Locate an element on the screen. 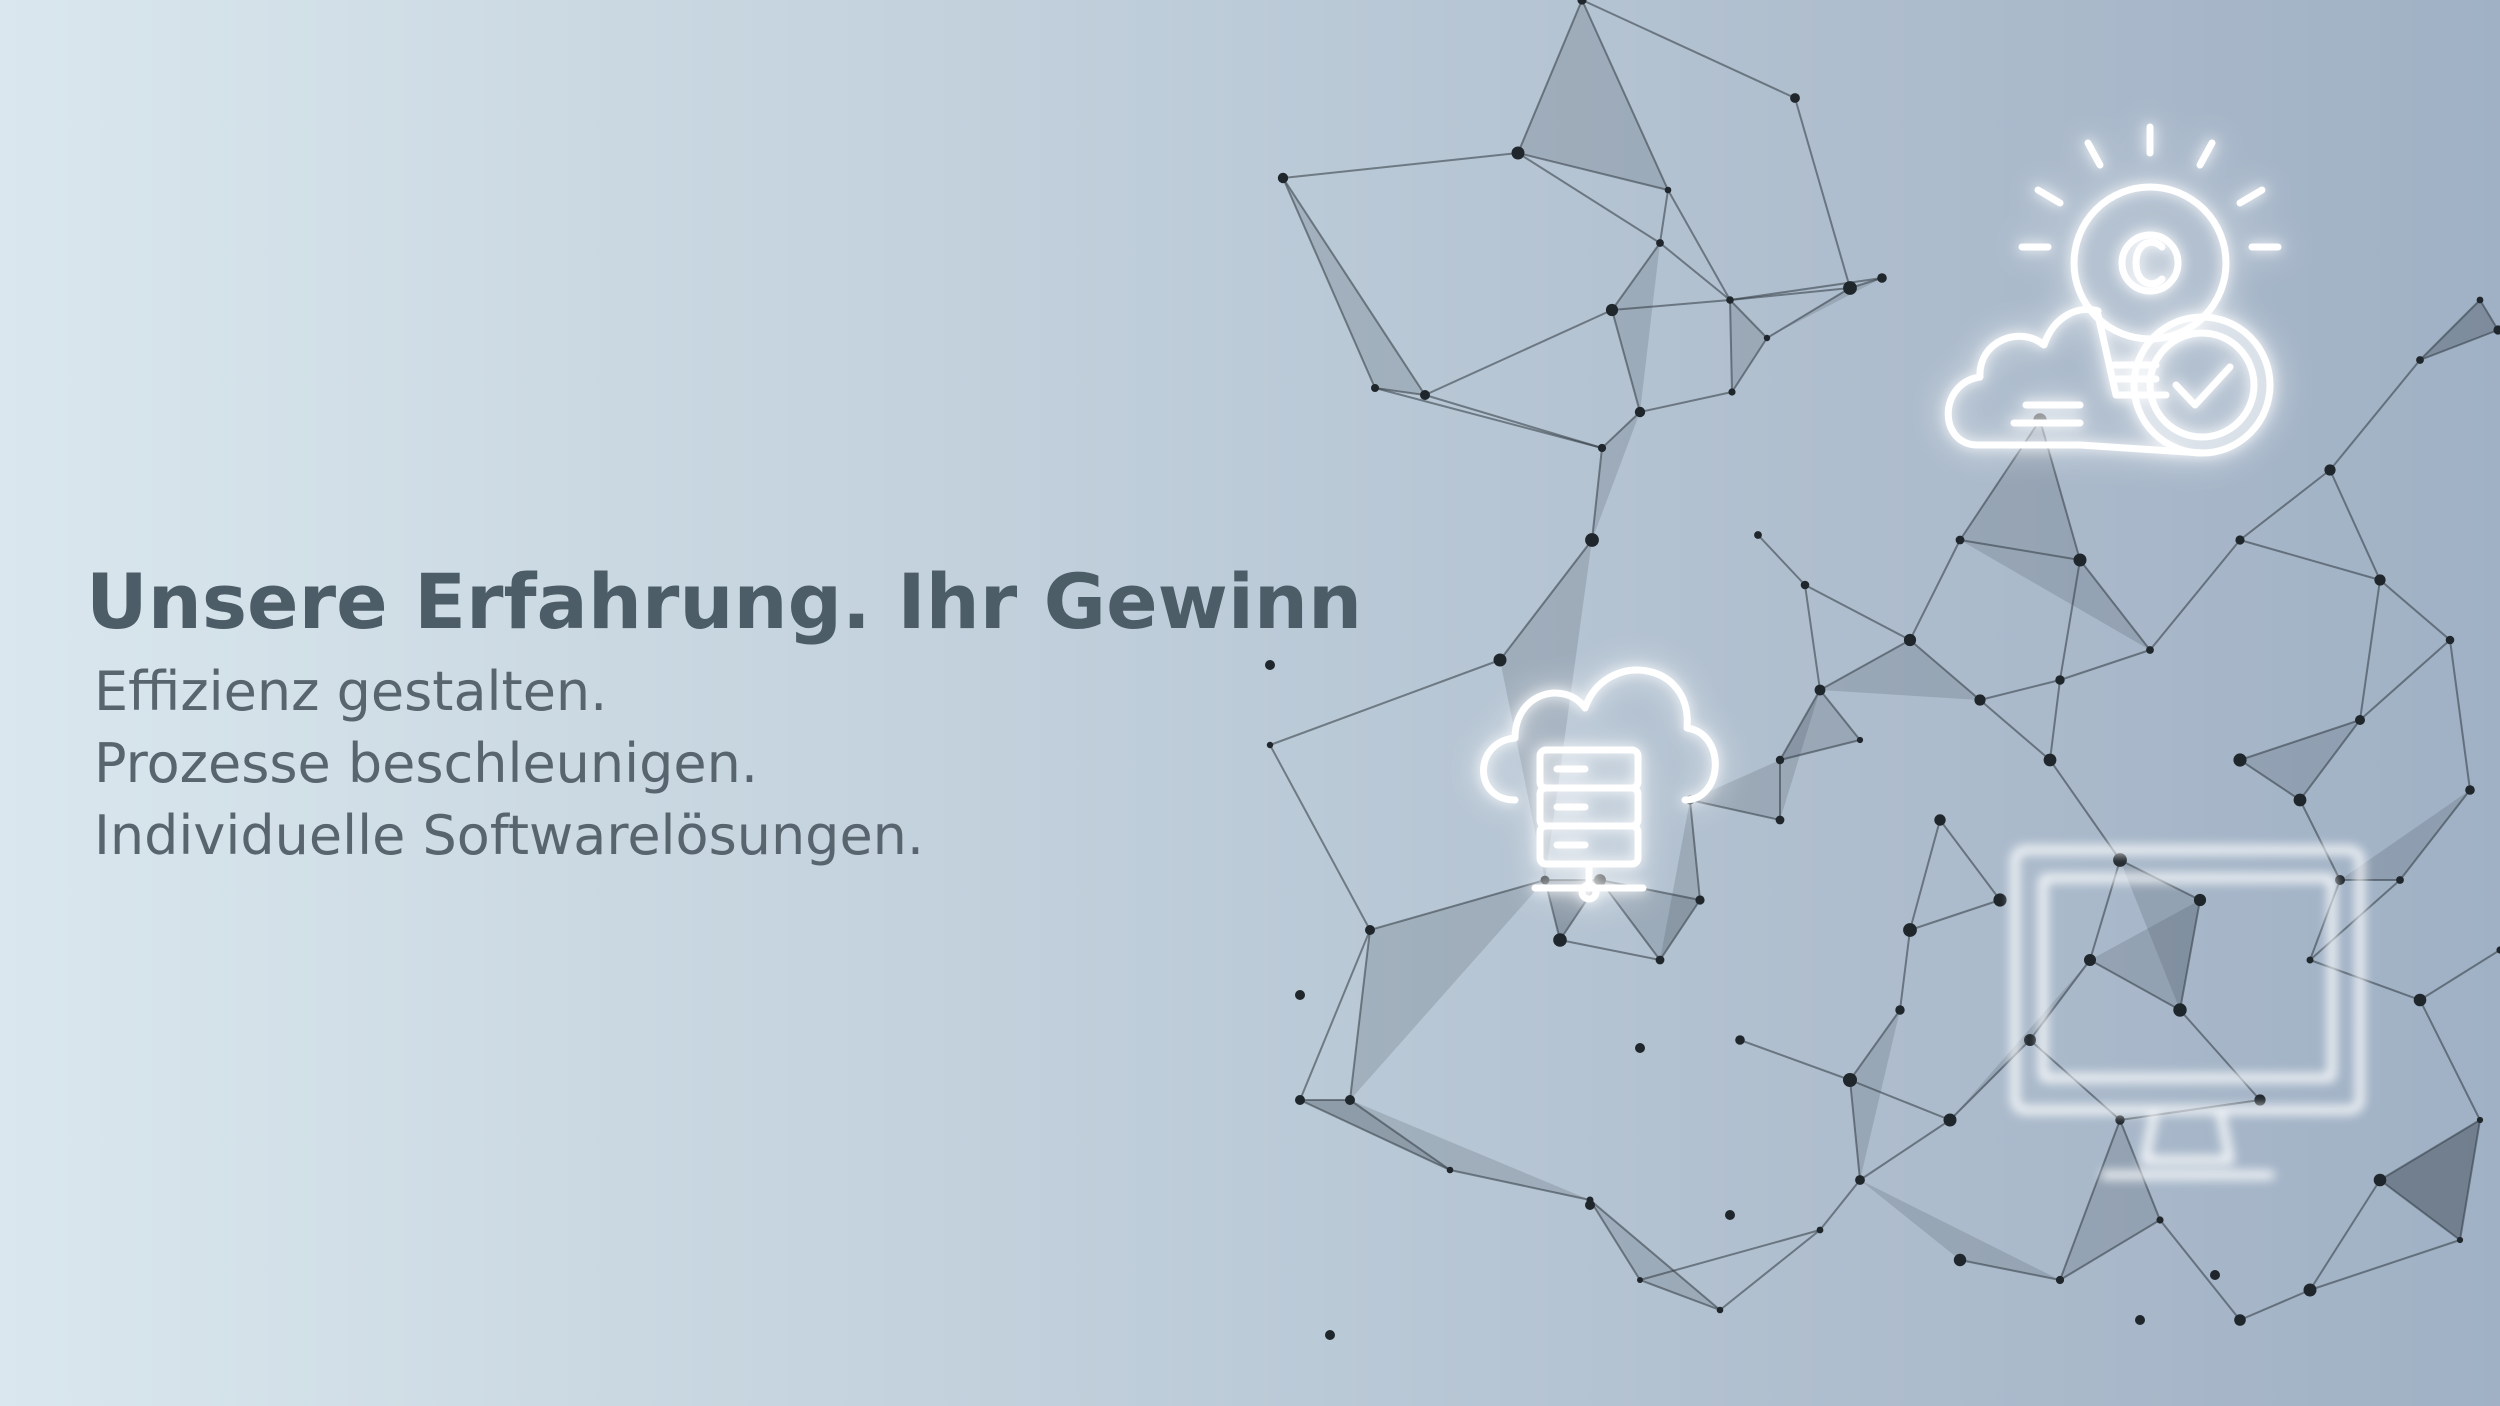  monitor-icon is located at coordinates (2187, 1015).